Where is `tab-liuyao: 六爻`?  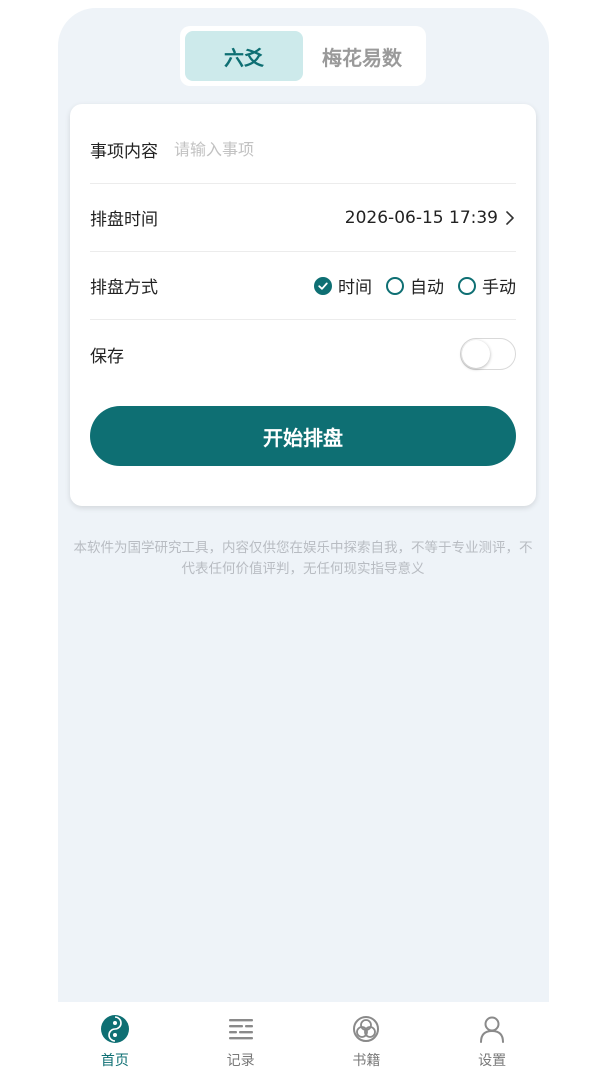
tab-liuyao: 六爻 is located at coordinates (244, 56).